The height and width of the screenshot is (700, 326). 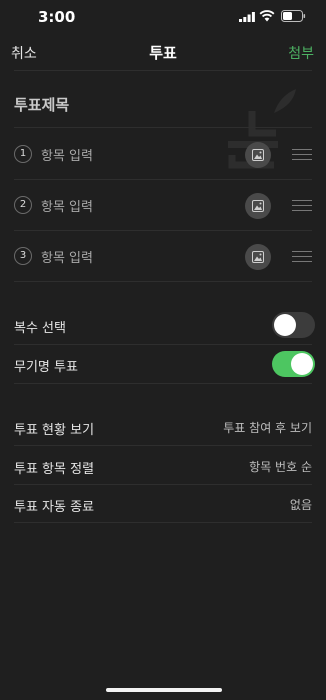 I want to click on anonymous-vote-label: 무기명 투표, so click(x=46, y=367).